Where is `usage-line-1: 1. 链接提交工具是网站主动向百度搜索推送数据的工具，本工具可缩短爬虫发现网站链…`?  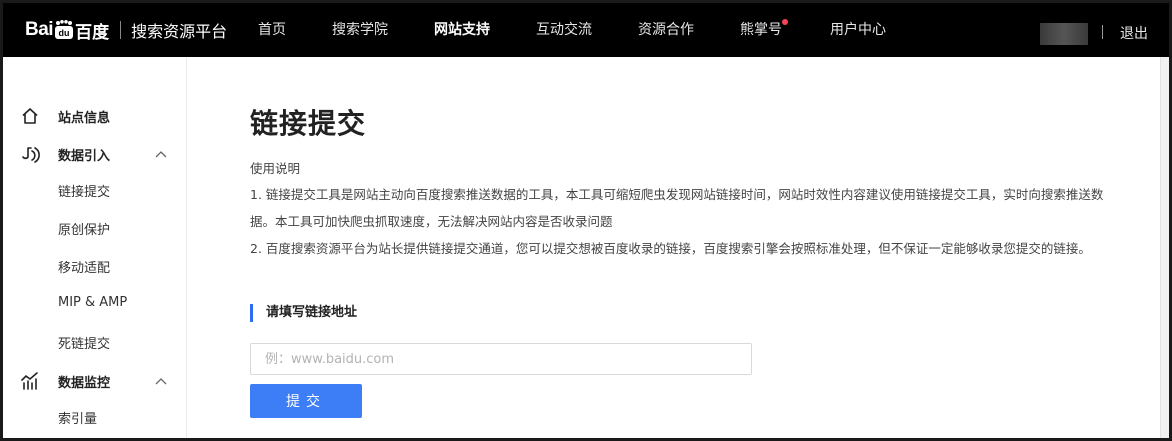 usage-line-1: 1. 链接提交工具是网站主动向百度搜索推送数据的工具，本工具可缩短爬虫发现网站链… is located at coordinates (677, 194).